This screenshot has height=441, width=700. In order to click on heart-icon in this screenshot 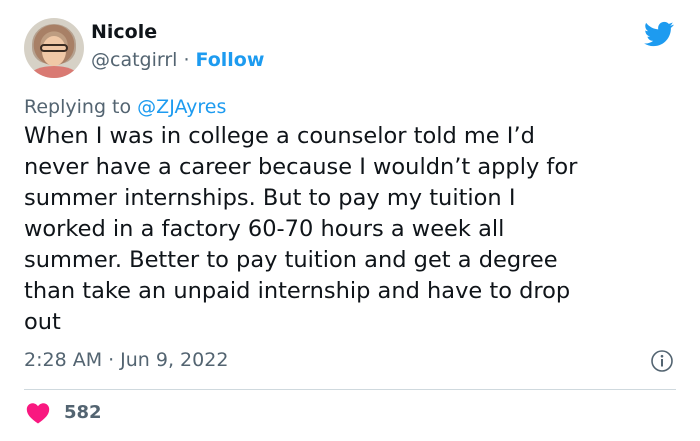, I will do `click(38, 413)`.